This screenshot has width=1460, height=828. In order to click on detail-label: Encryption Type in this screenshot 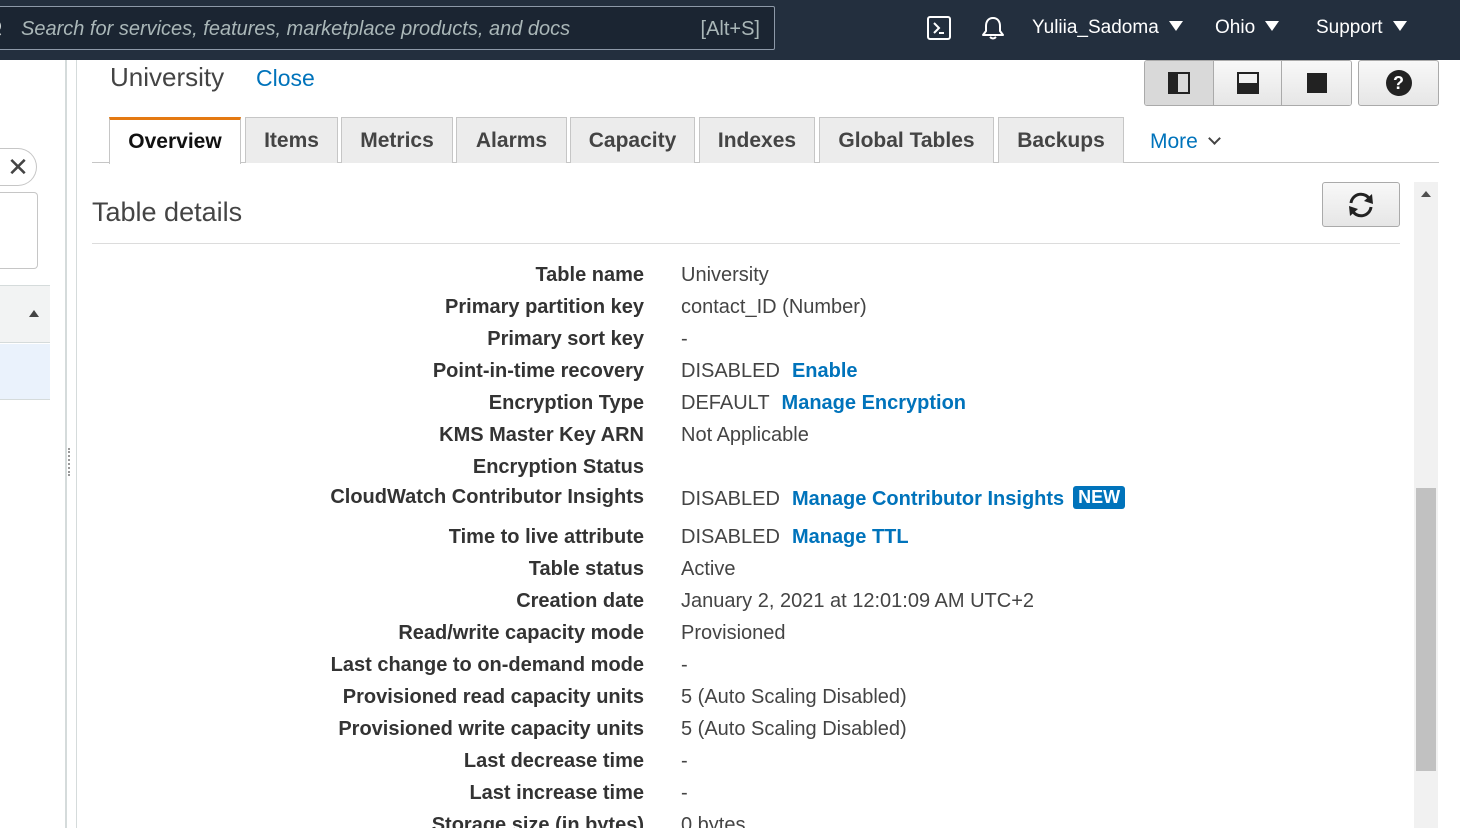, I will do `click(566, 403)`.